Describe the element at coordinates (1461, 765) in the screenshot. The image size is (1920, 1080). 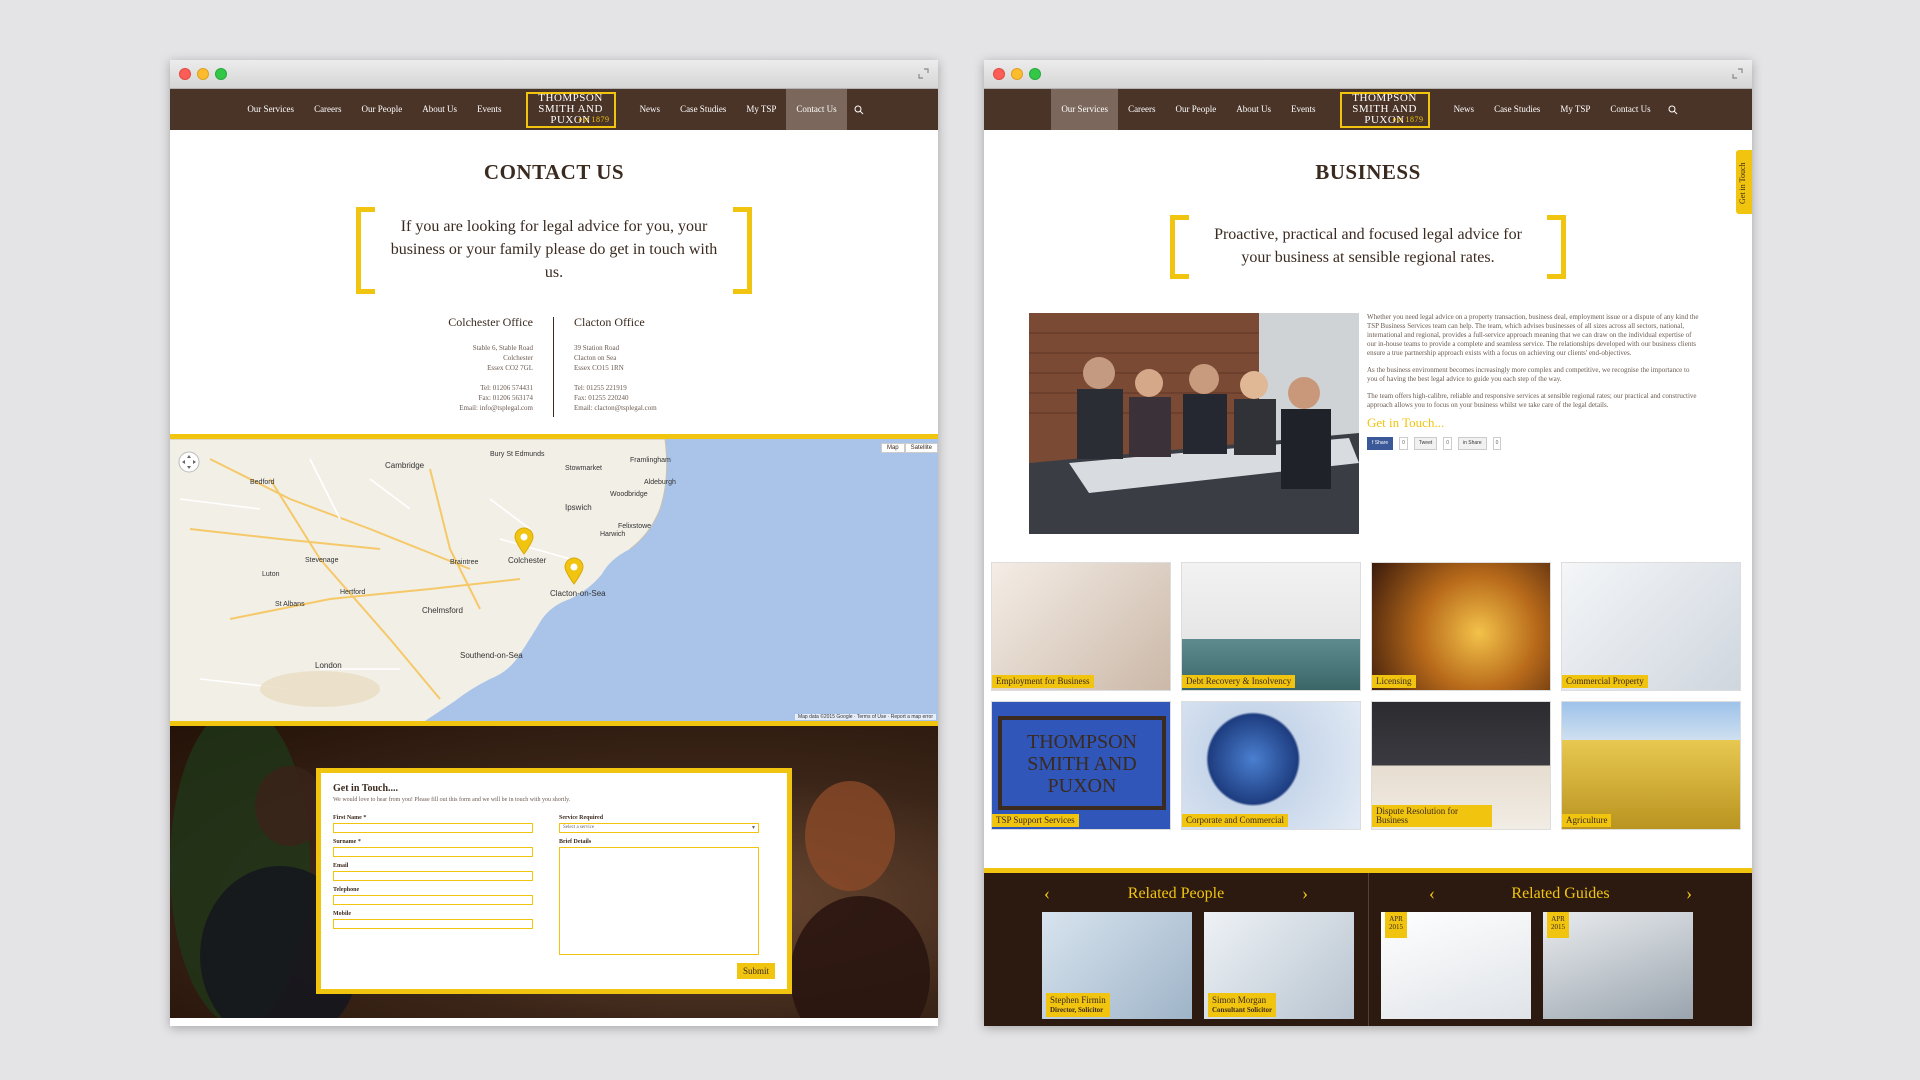
I see `tile-dispute-resolution: Dispute Resolution for Business` at that location.